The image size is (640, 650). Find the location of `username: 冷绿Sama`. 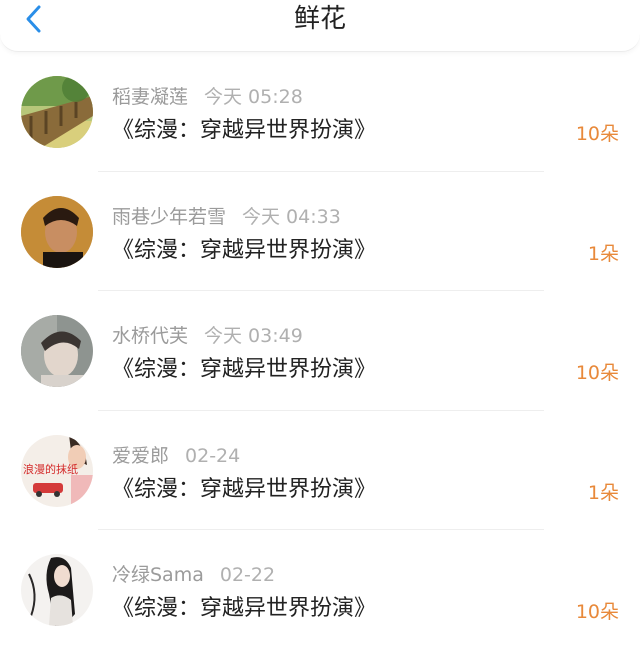

username: 冷绿Sama is located at coordinates (158, 575).